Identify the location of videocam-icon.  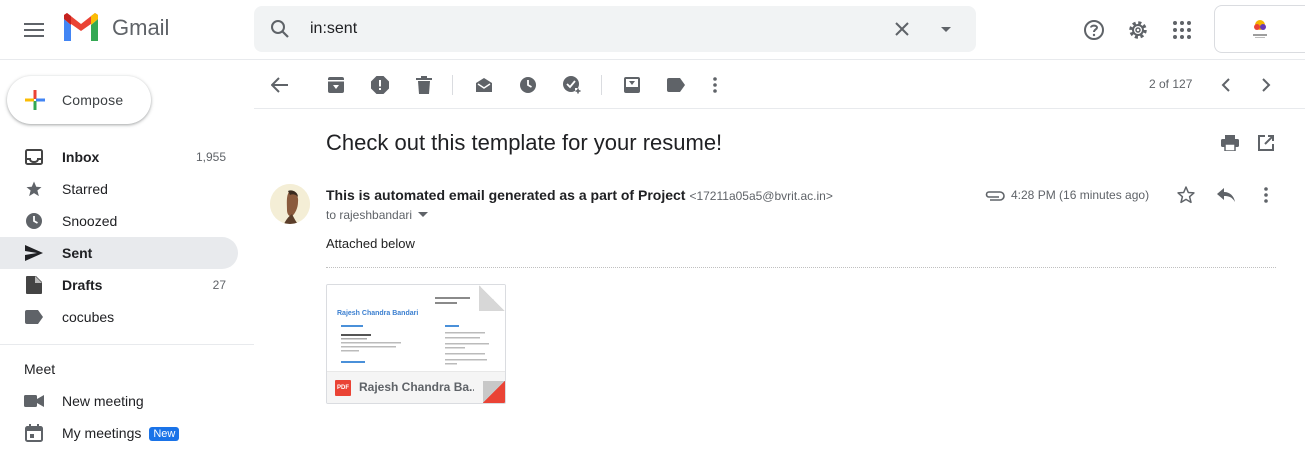
(34, 401).